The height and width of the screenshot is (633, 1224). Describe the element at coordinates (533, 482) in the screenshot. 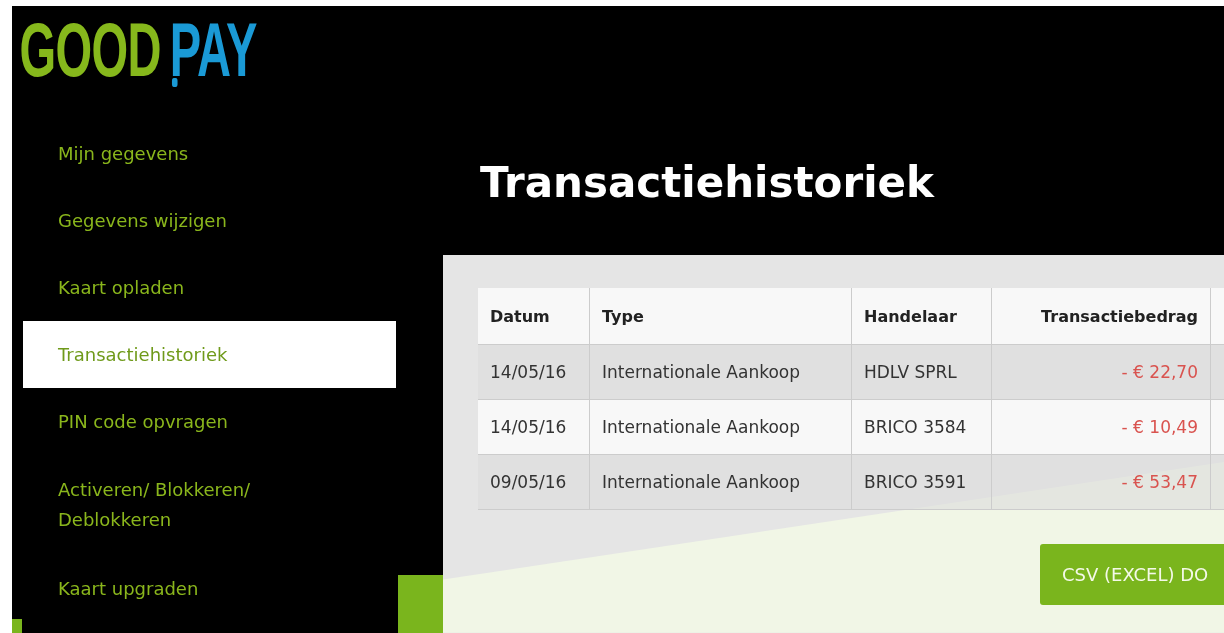

I see `table-cell: 09/05/16` at that location.